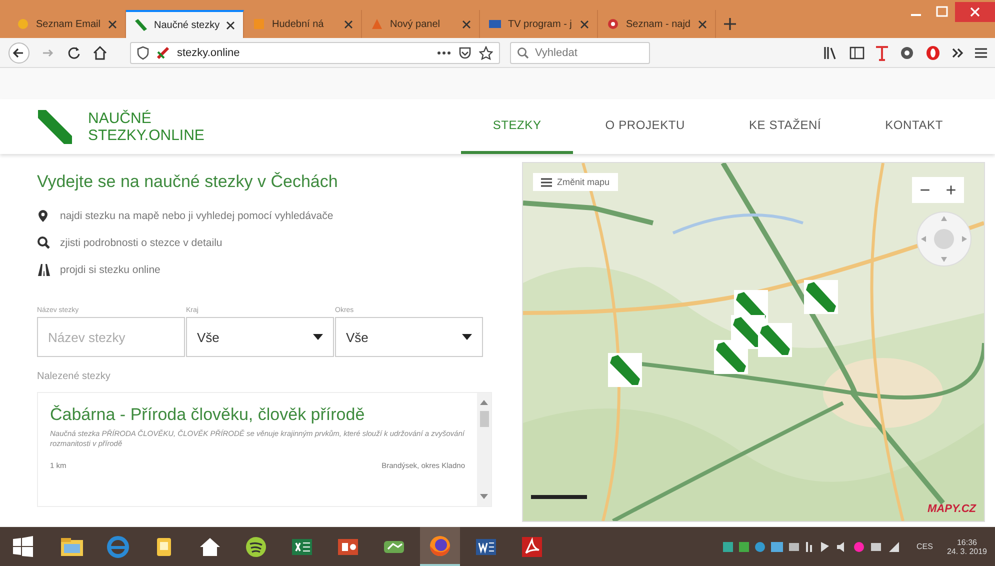  I want to click on name-input-field: Název stezky, so click(111, 337).